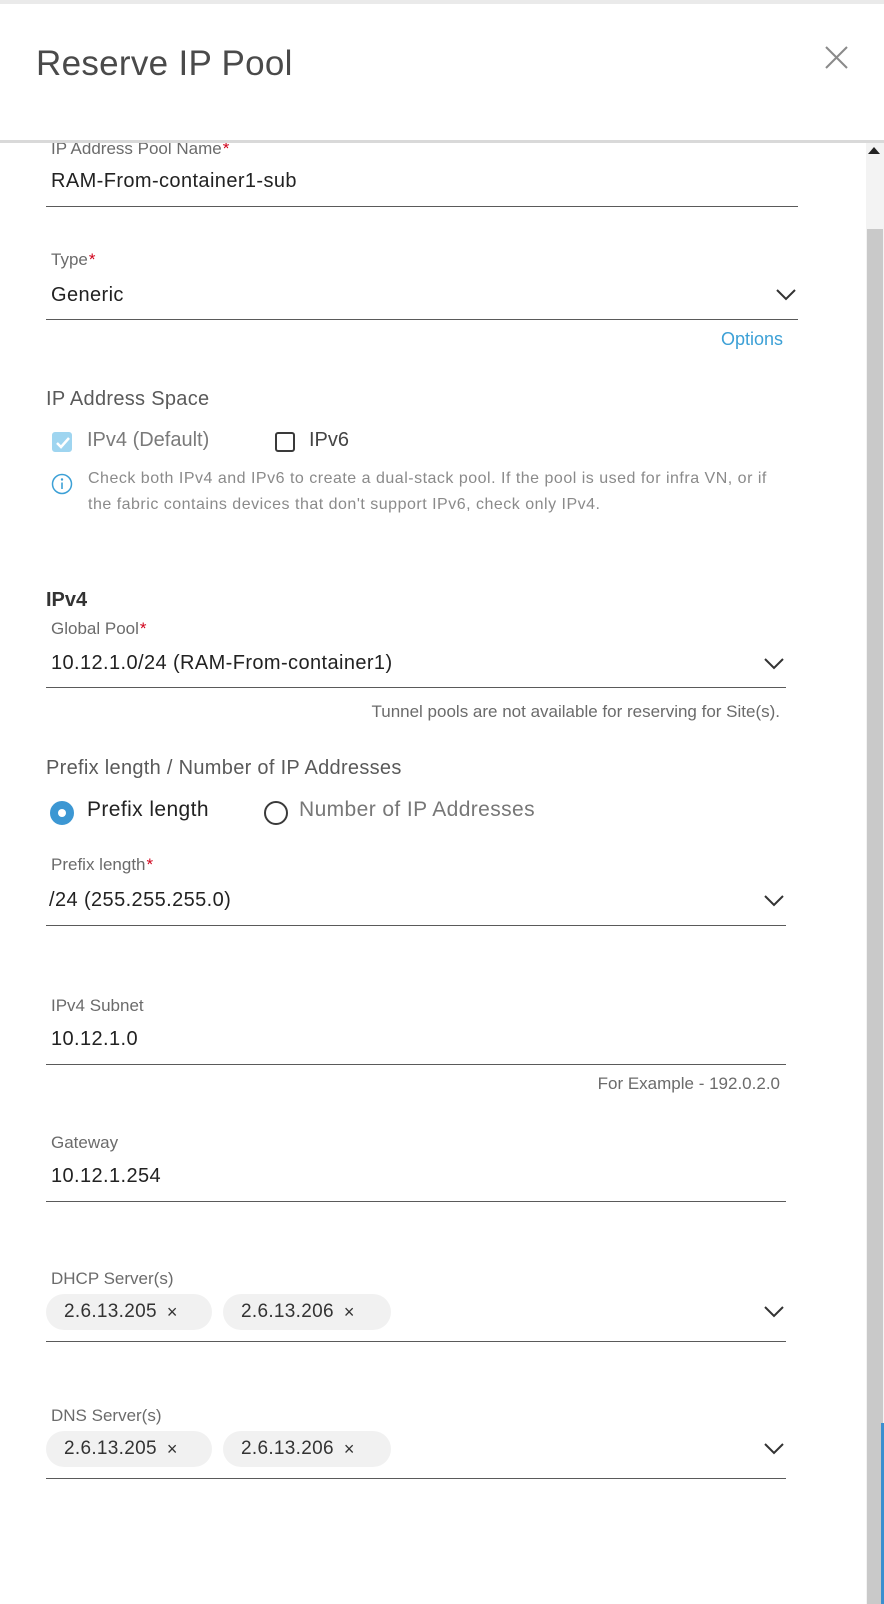  I want to click on pool-name-label-text: IP Address Pool Name, so click(136, 150).